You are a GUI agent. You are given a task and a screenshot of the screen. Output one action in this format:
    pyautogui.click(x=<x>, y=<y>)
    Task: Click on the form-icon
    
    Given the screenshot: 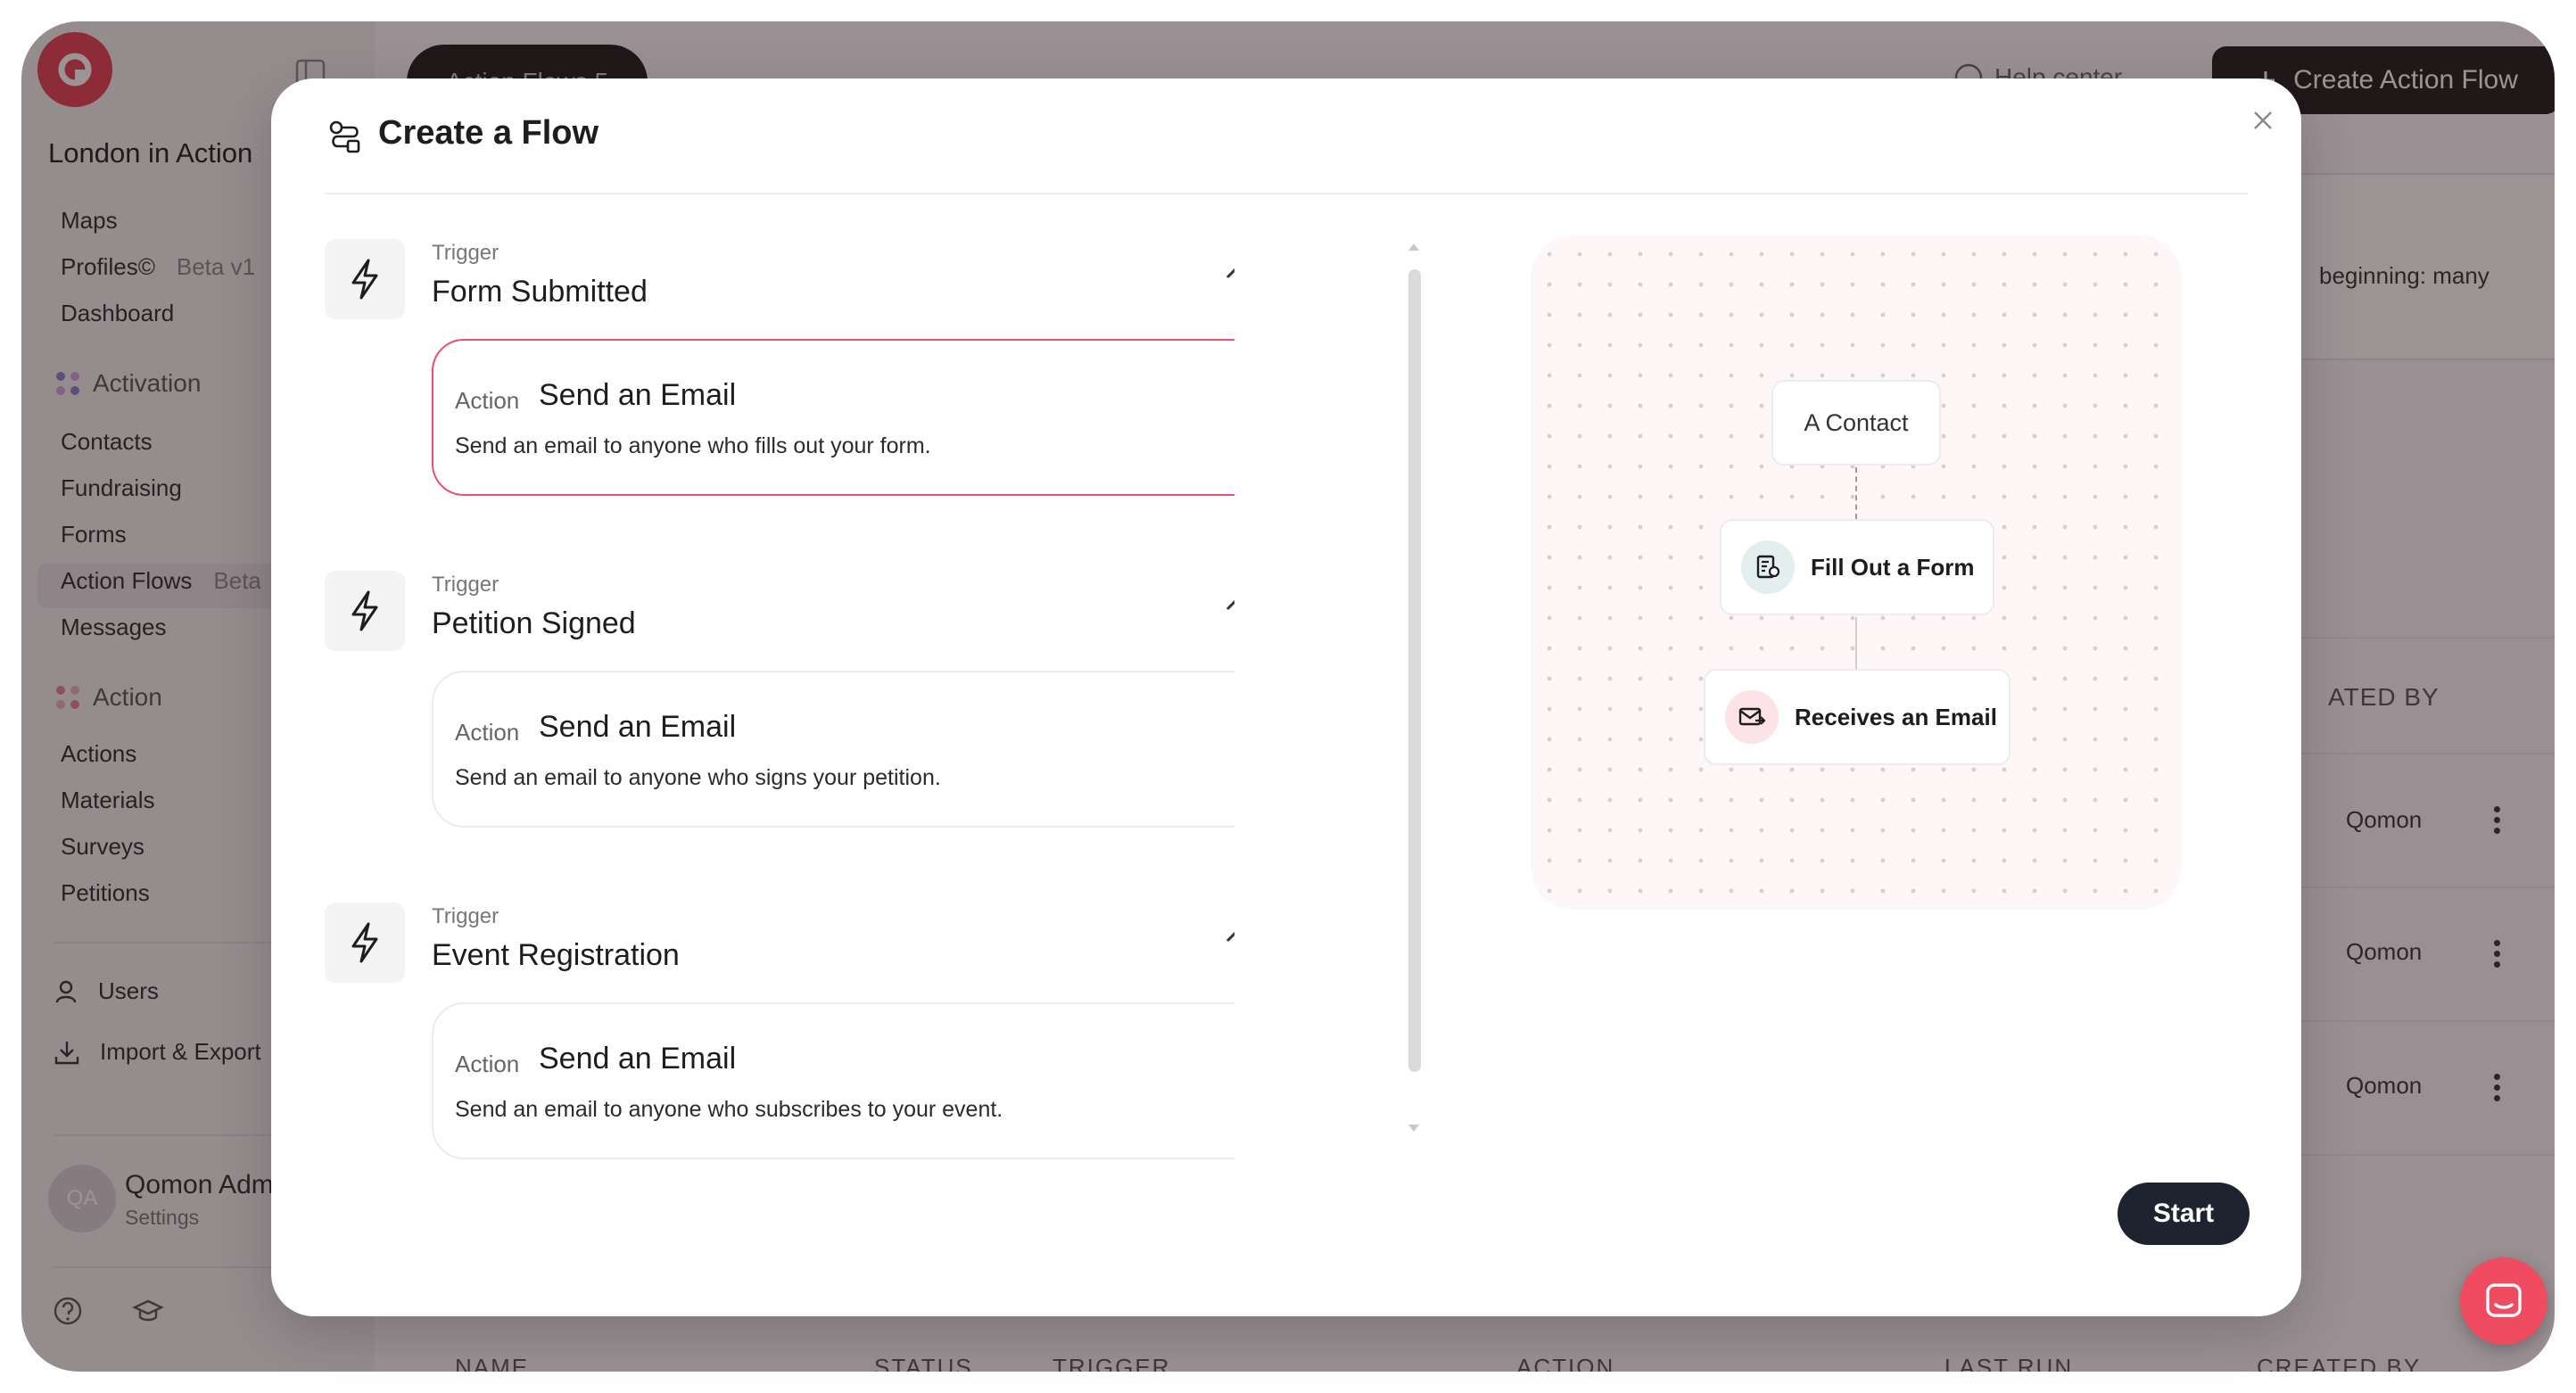 What is the action you would take?
    pyautogui.click(x=1768, y=567)
    